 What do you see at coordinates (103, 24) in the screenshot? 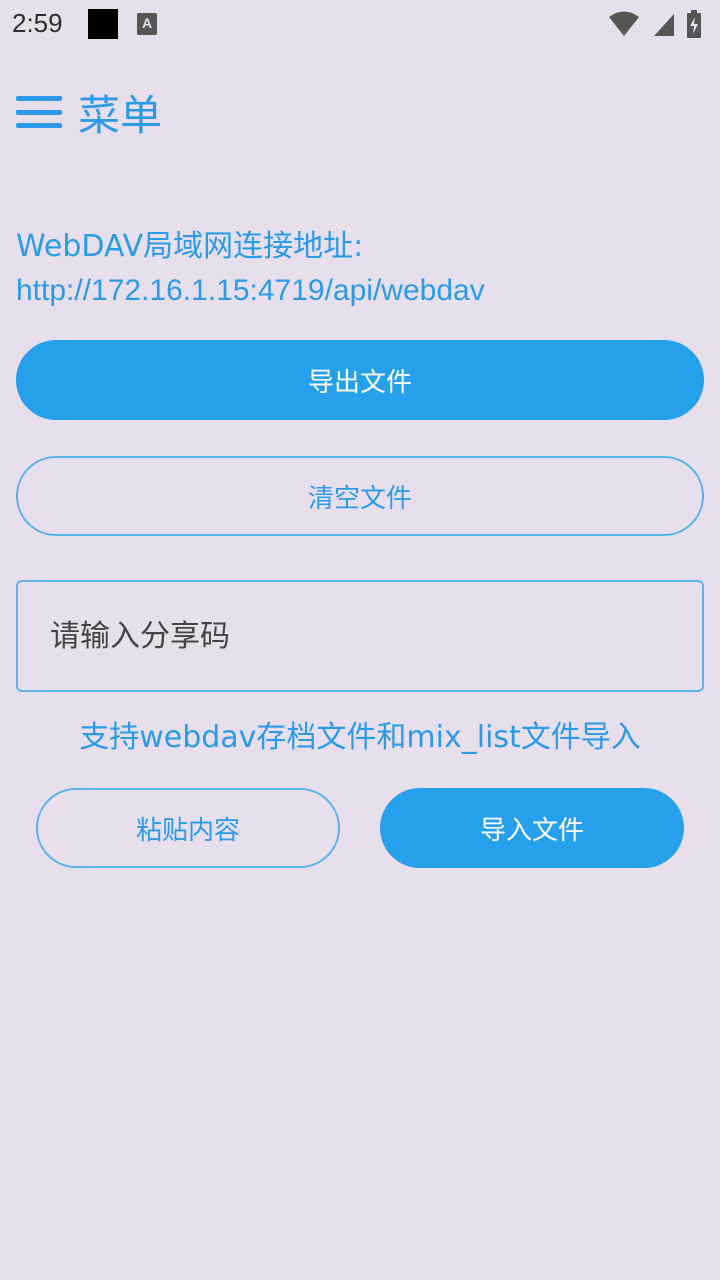
I see `black-square-notification-icon` at bounding box center [103, 24].